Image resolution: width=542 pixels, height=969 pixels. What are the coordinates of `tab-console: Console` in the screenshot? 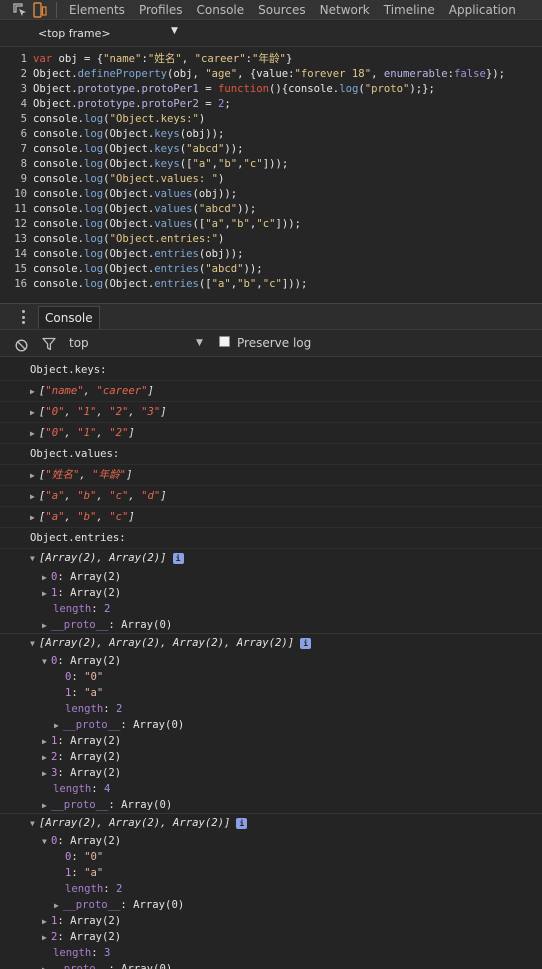 It's located at (221, 10).